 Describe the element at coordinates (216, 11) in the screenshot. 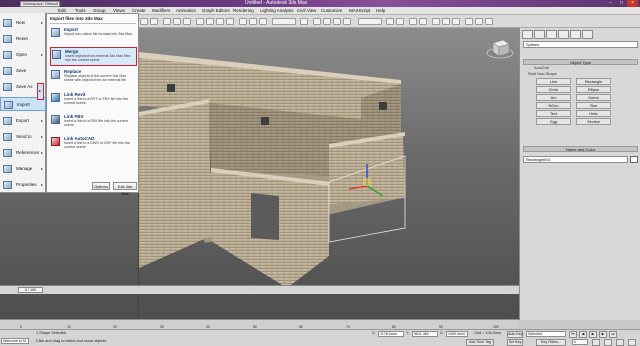

I see `menu-graph-editors: Graph Editors` at that location.